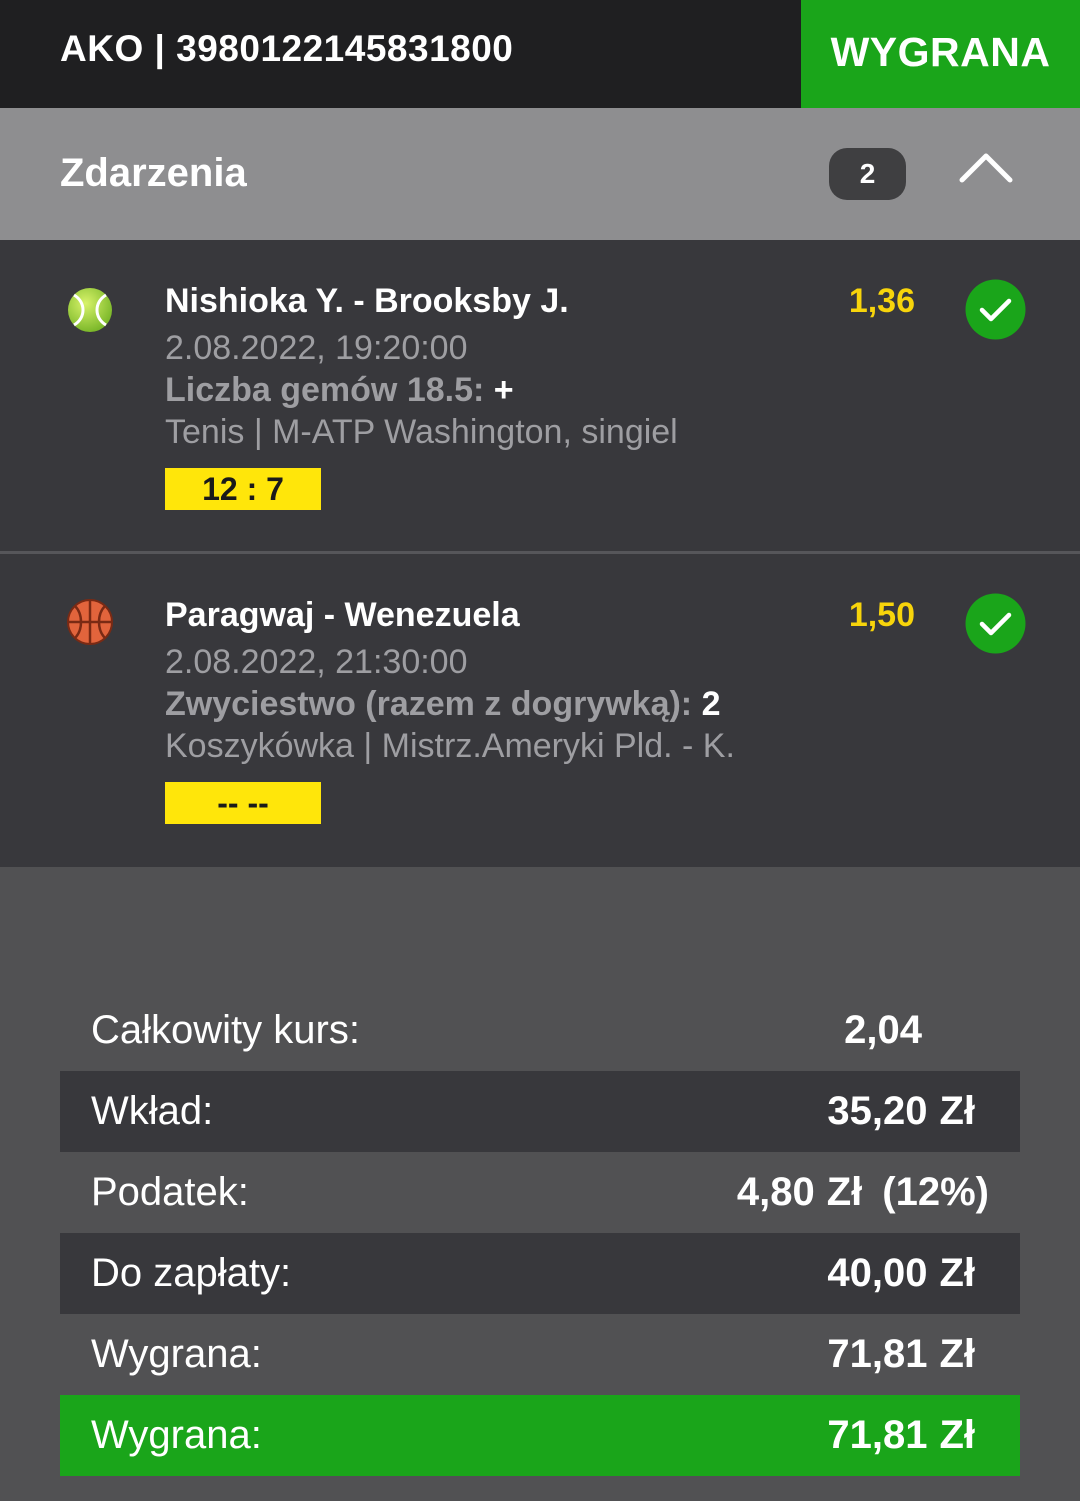 The height and width of the screenshot is (1501, 1080). I want to click on event-league: Tenis | M-ATP Washington, singiel, so click(421, 432).